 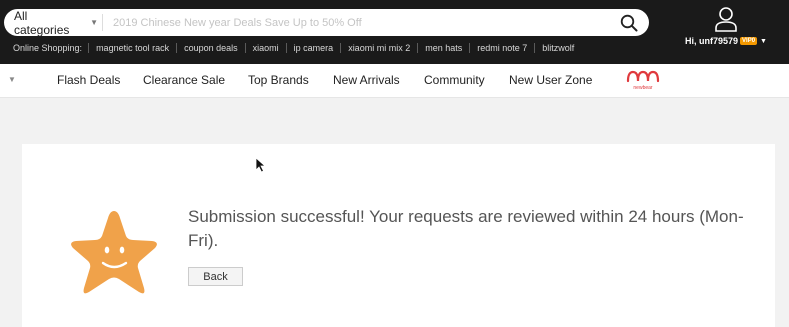 What do you see at coordinates (712, 41) in the screenshot?
I see `user-greeting: Hi, unf79579` at bounding box center [712, 41].